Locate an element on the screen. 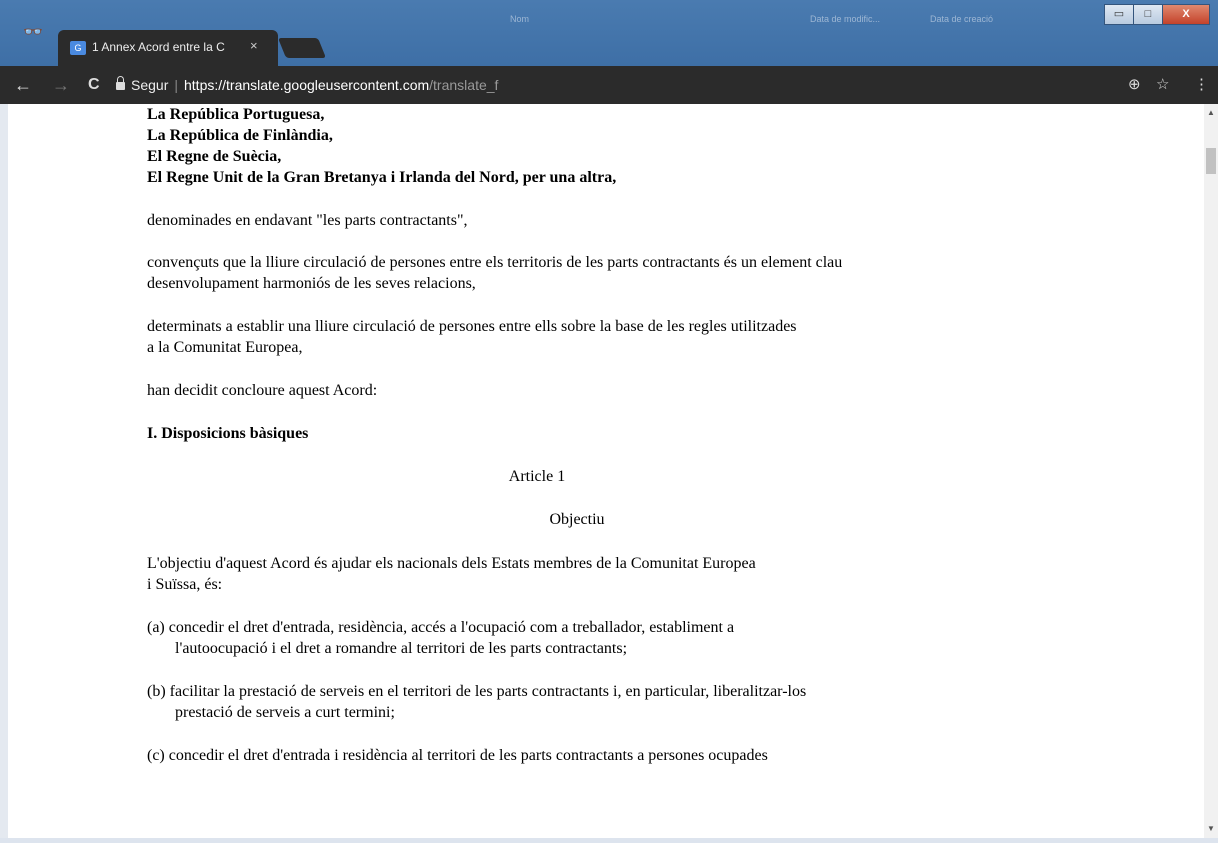 The height and width of the screenshot is (843, 1218). security-label: Segur is located at coordinates (150, 85).